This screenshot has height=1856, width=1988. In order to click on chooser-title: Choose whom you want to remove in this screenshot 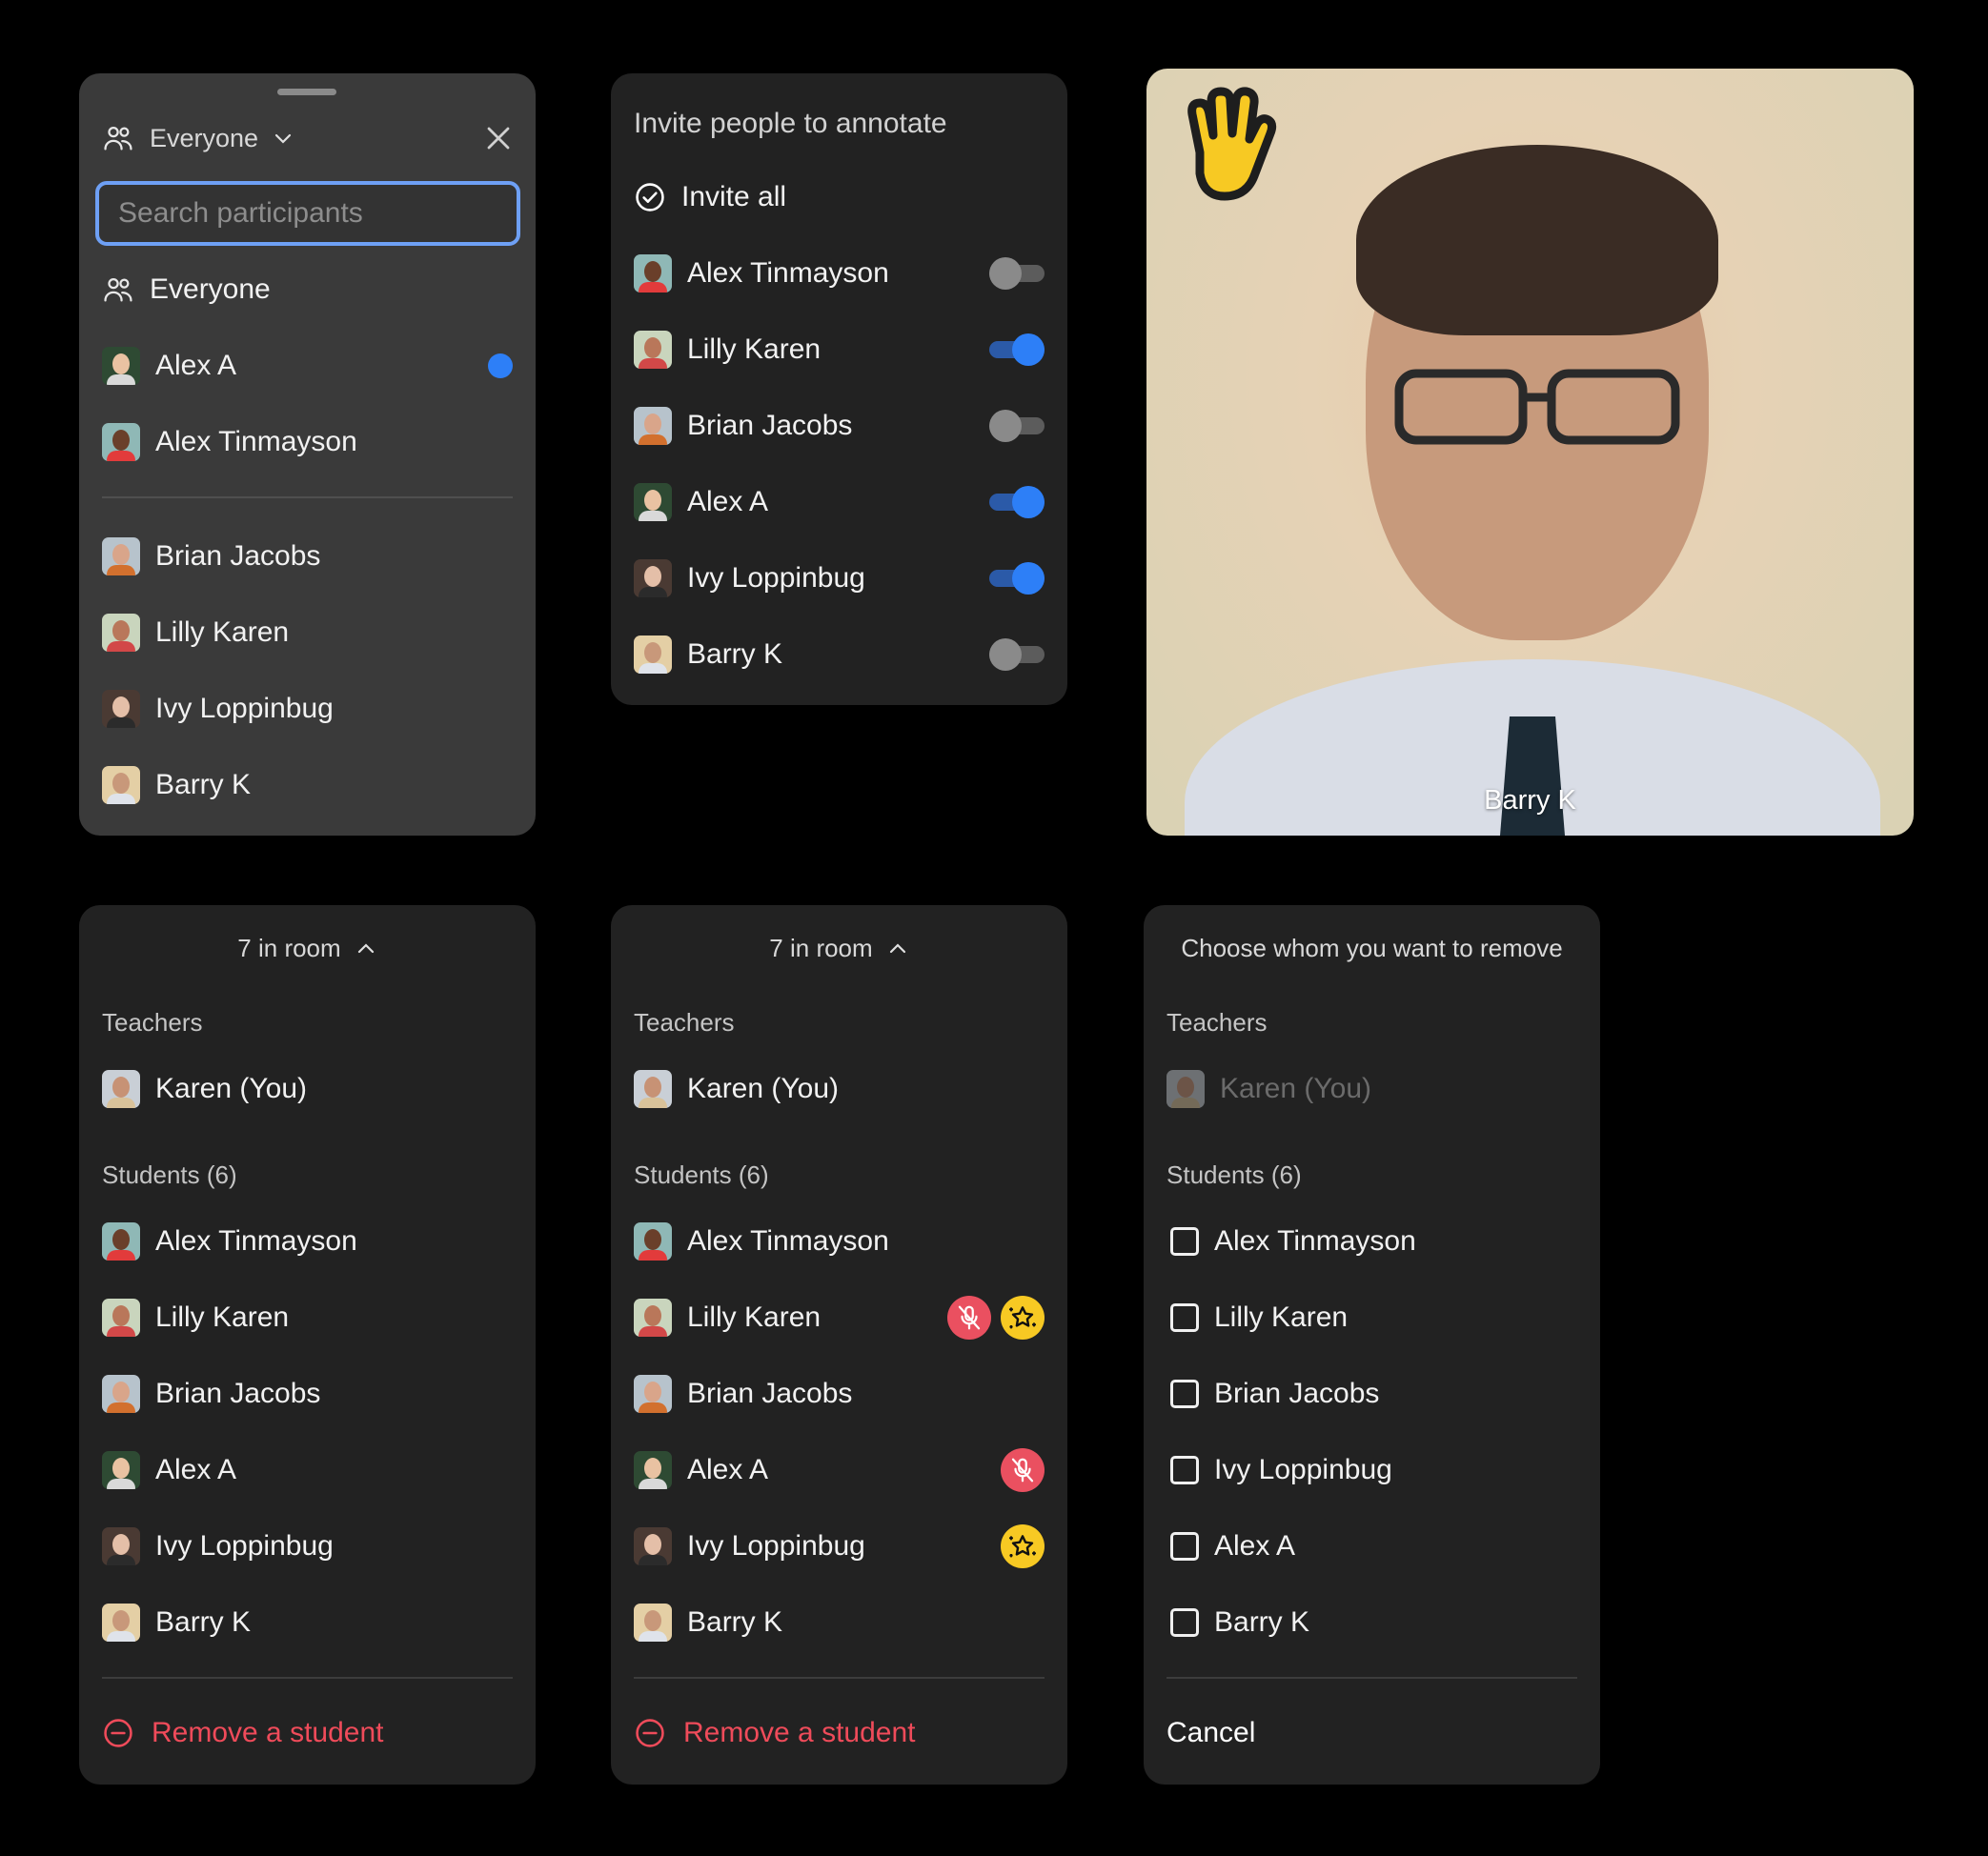, I will do `click(1372, 948)`.